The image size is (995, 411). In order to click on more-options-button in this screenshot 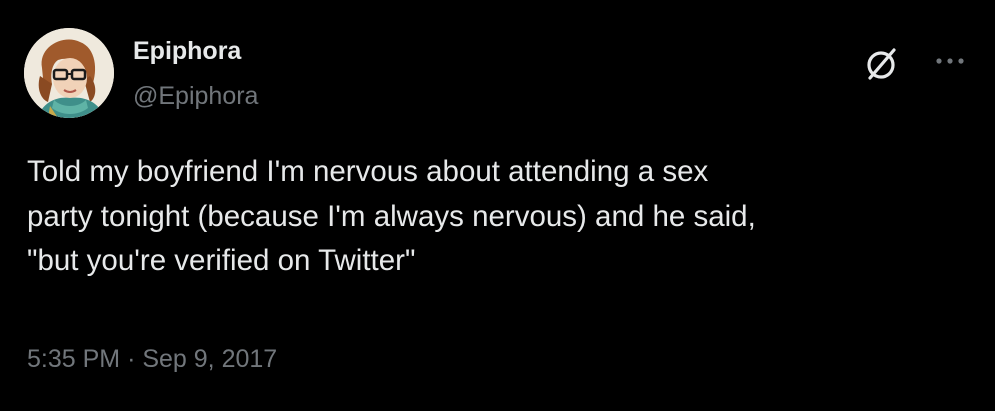, I will do `click(950, 61)`.